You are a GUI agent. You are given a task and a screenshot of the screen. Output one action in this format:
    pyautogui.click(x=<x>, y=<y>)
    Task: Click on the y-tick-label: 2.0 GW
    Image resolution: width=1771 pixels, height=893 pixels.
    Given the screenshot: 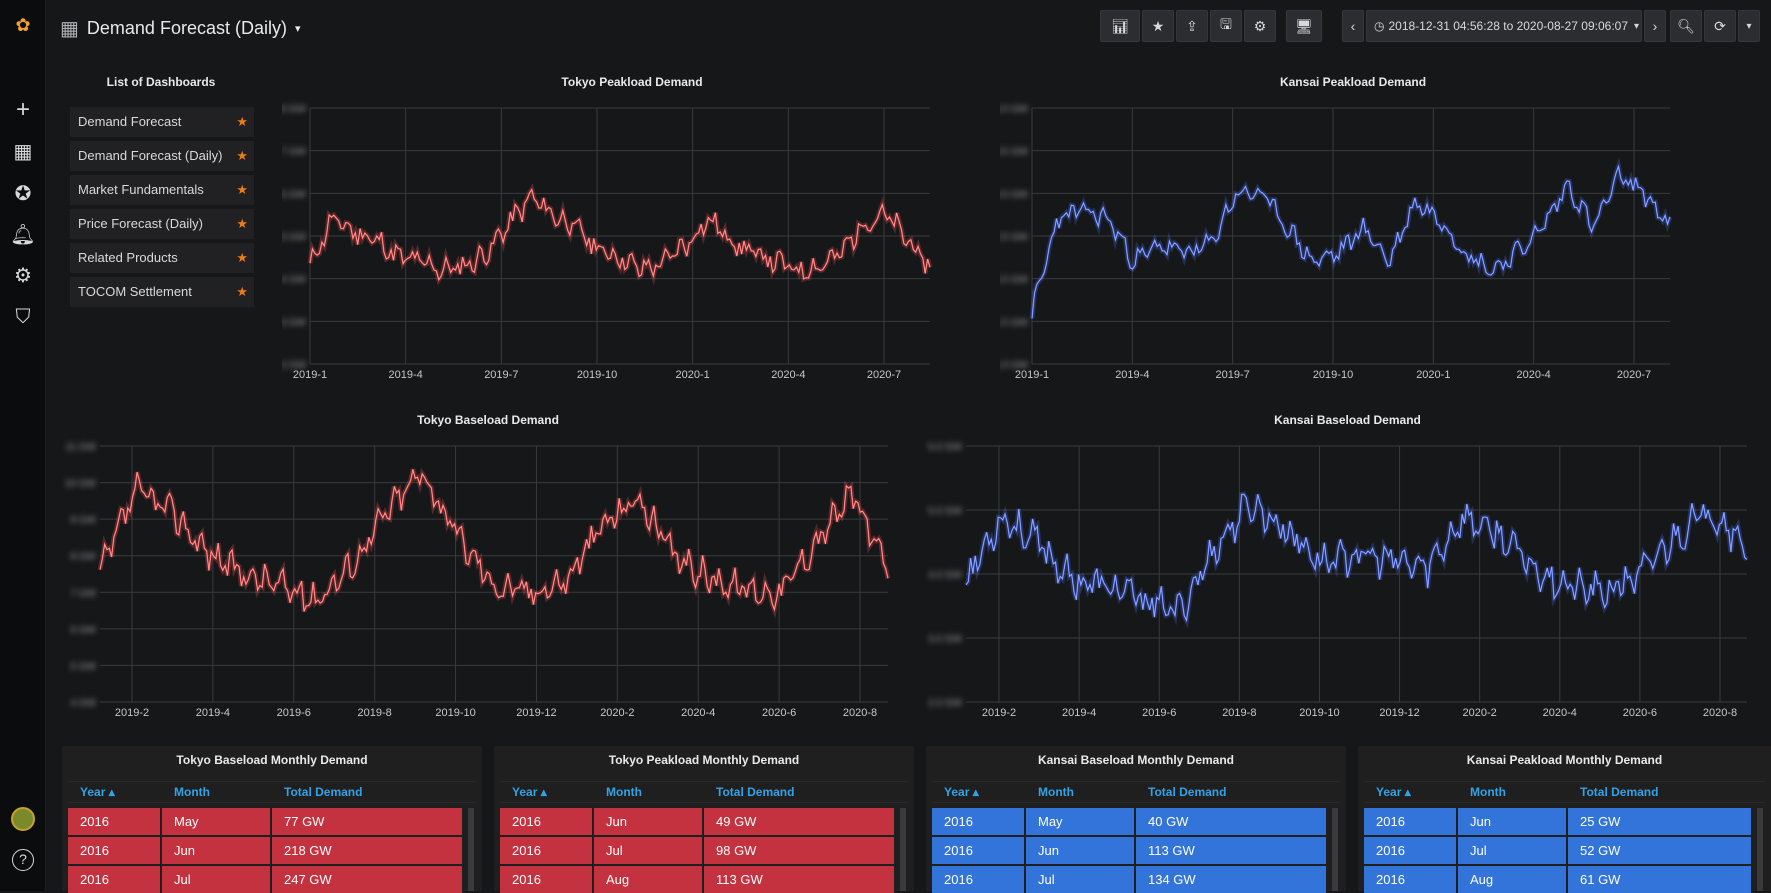 What is the action you would take?
    pyautogui.click(x=945, y=703)
    